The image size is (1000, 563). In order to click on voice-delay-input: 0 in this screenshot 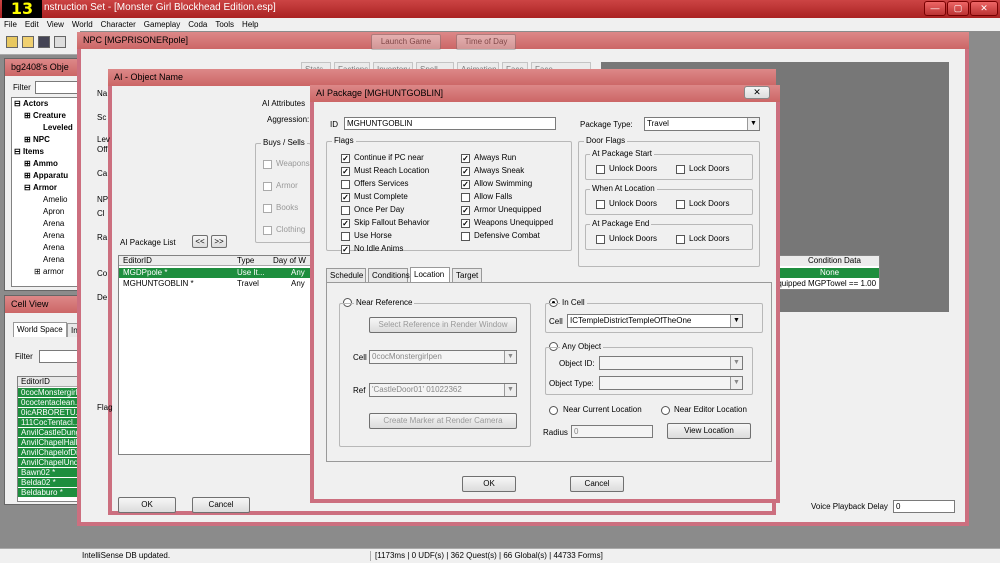, I will do `click(924, 506)`.